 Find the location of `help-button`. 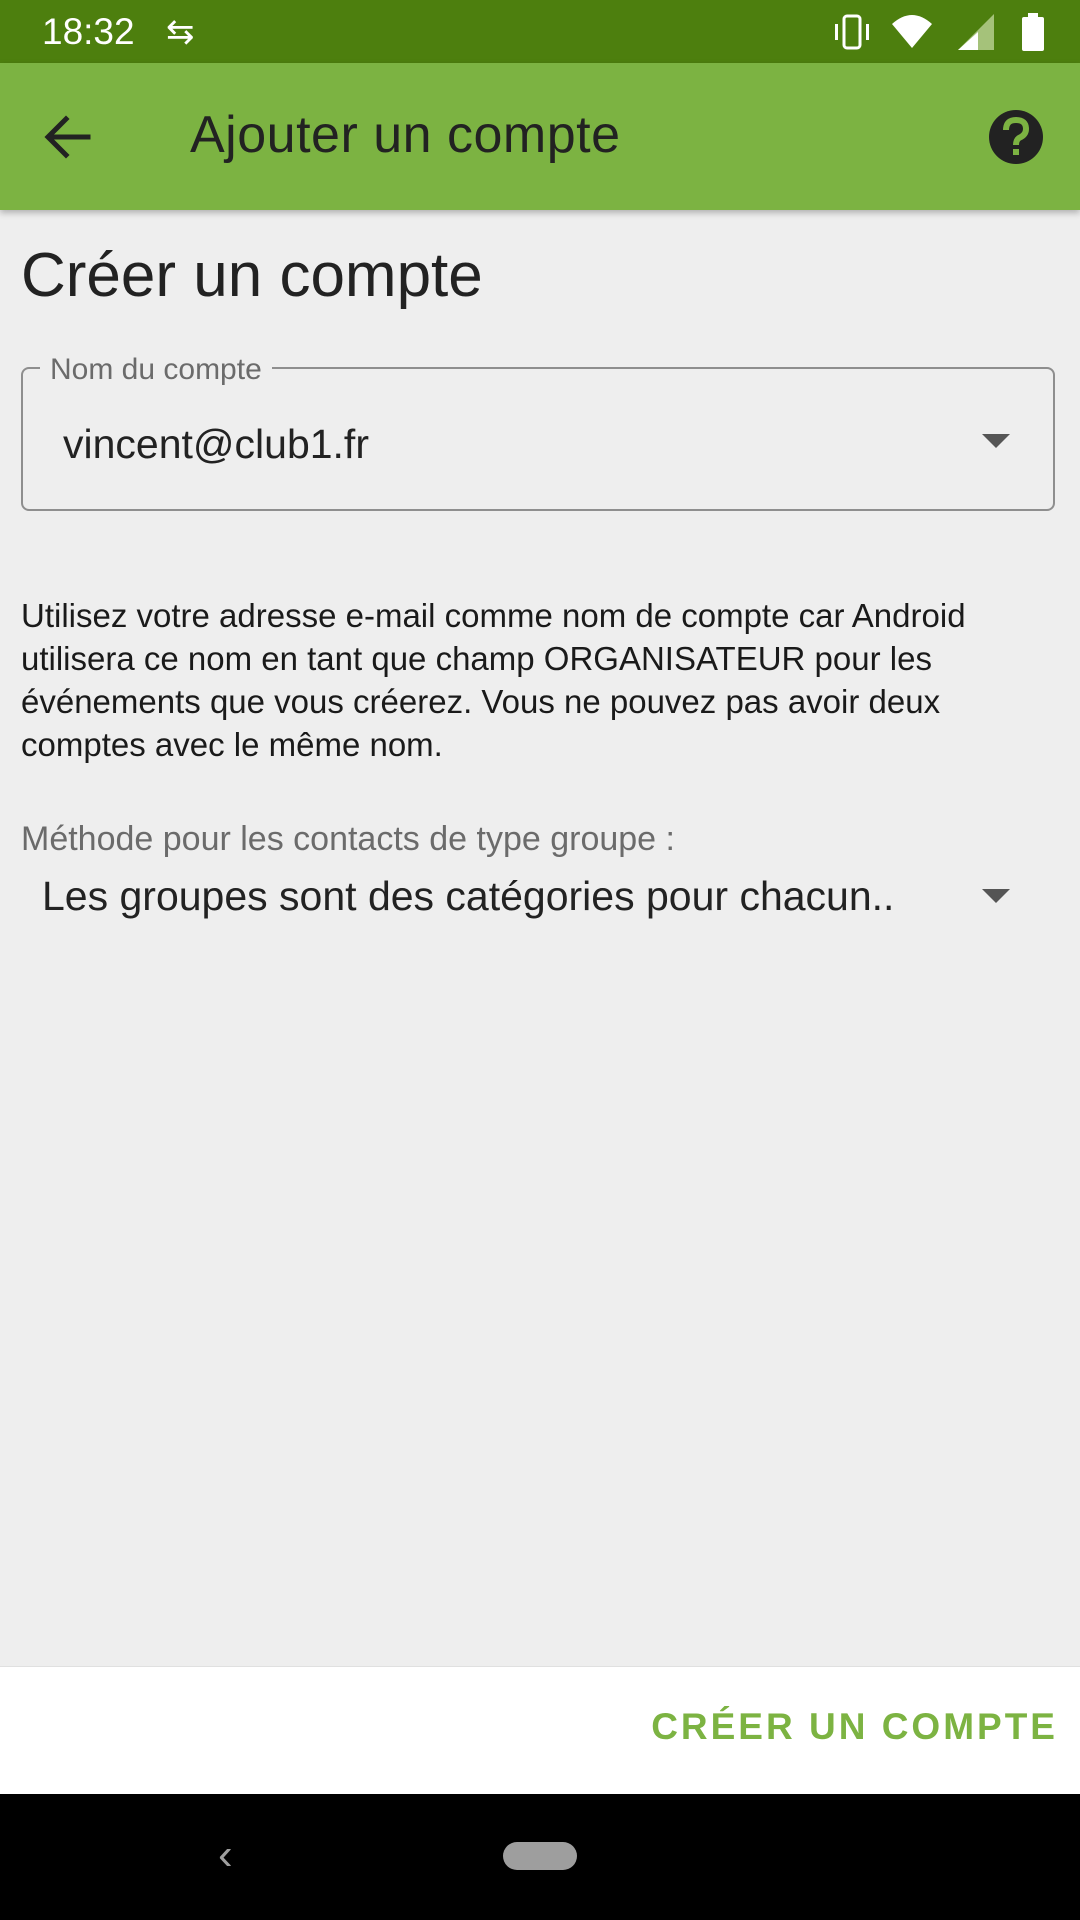

help-button is located at coordinates (1016, 137).